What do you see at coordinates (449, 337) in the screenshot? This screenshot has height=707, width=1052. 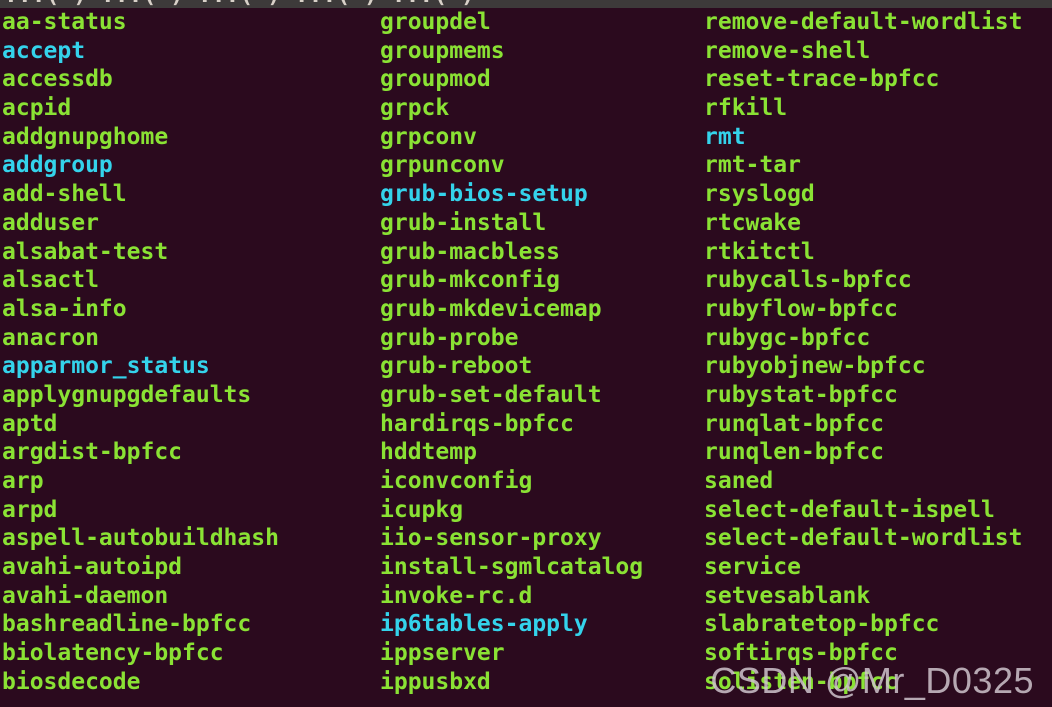 I see `command-entry: grub-probe` at bounding box center [449, 337].